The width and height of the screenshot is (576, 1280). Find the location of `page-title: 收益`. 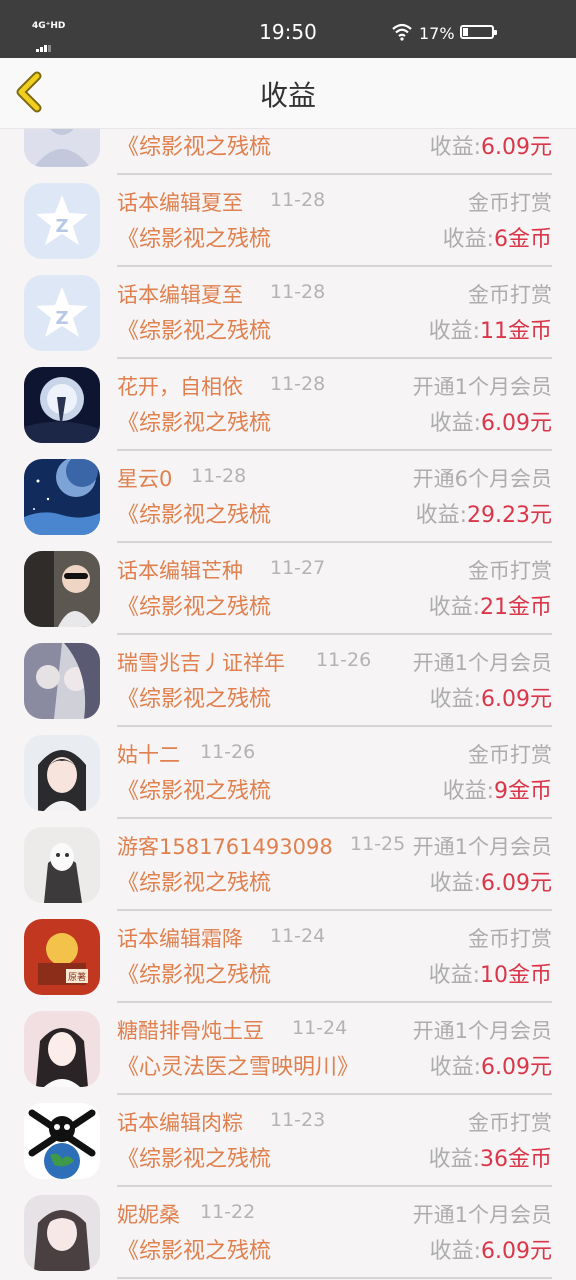

page-title: 收益 is located at coordinates (287, 95).